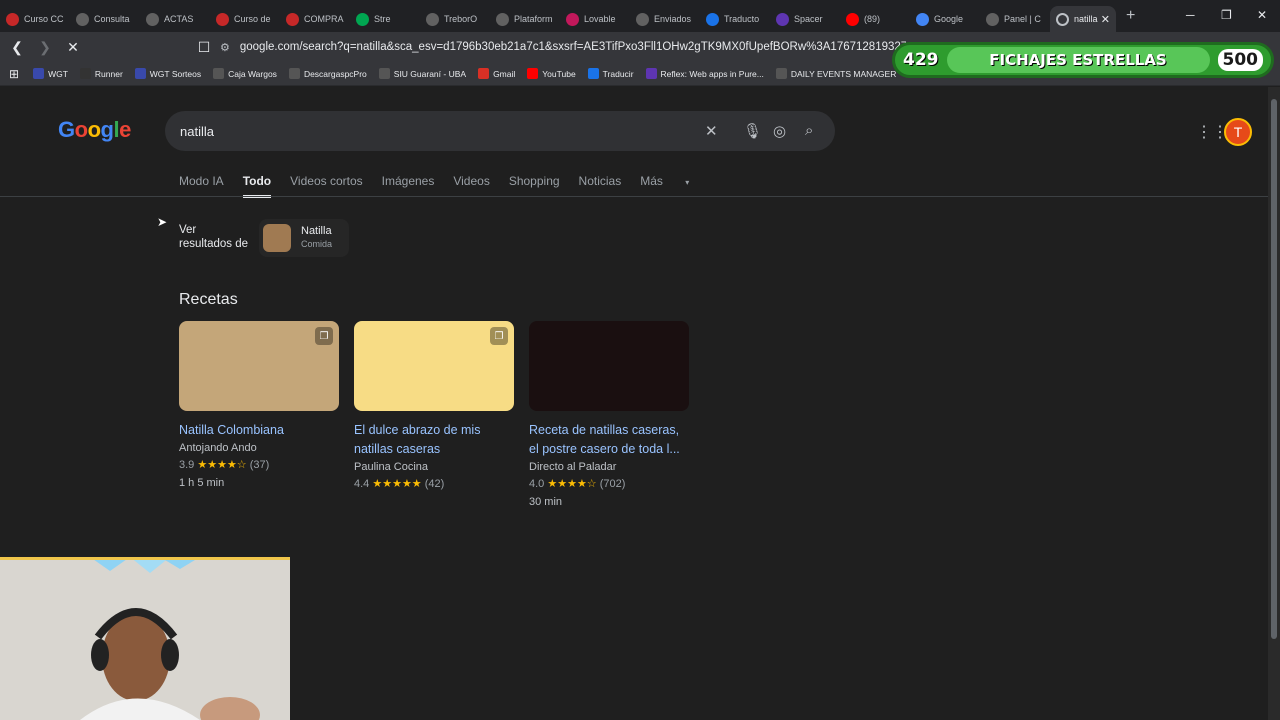  What do you see at coordinates (546, 502) in the screenshot?
I see `recipe-time: 30 min` at bounding box center [546, 502].